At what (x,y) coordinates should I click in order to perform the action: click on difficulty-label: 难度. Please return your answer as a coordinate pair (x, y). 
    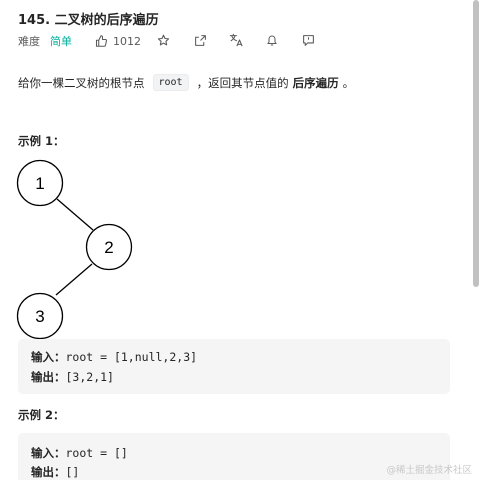
    Looking at the image, I should click on (29, 41).